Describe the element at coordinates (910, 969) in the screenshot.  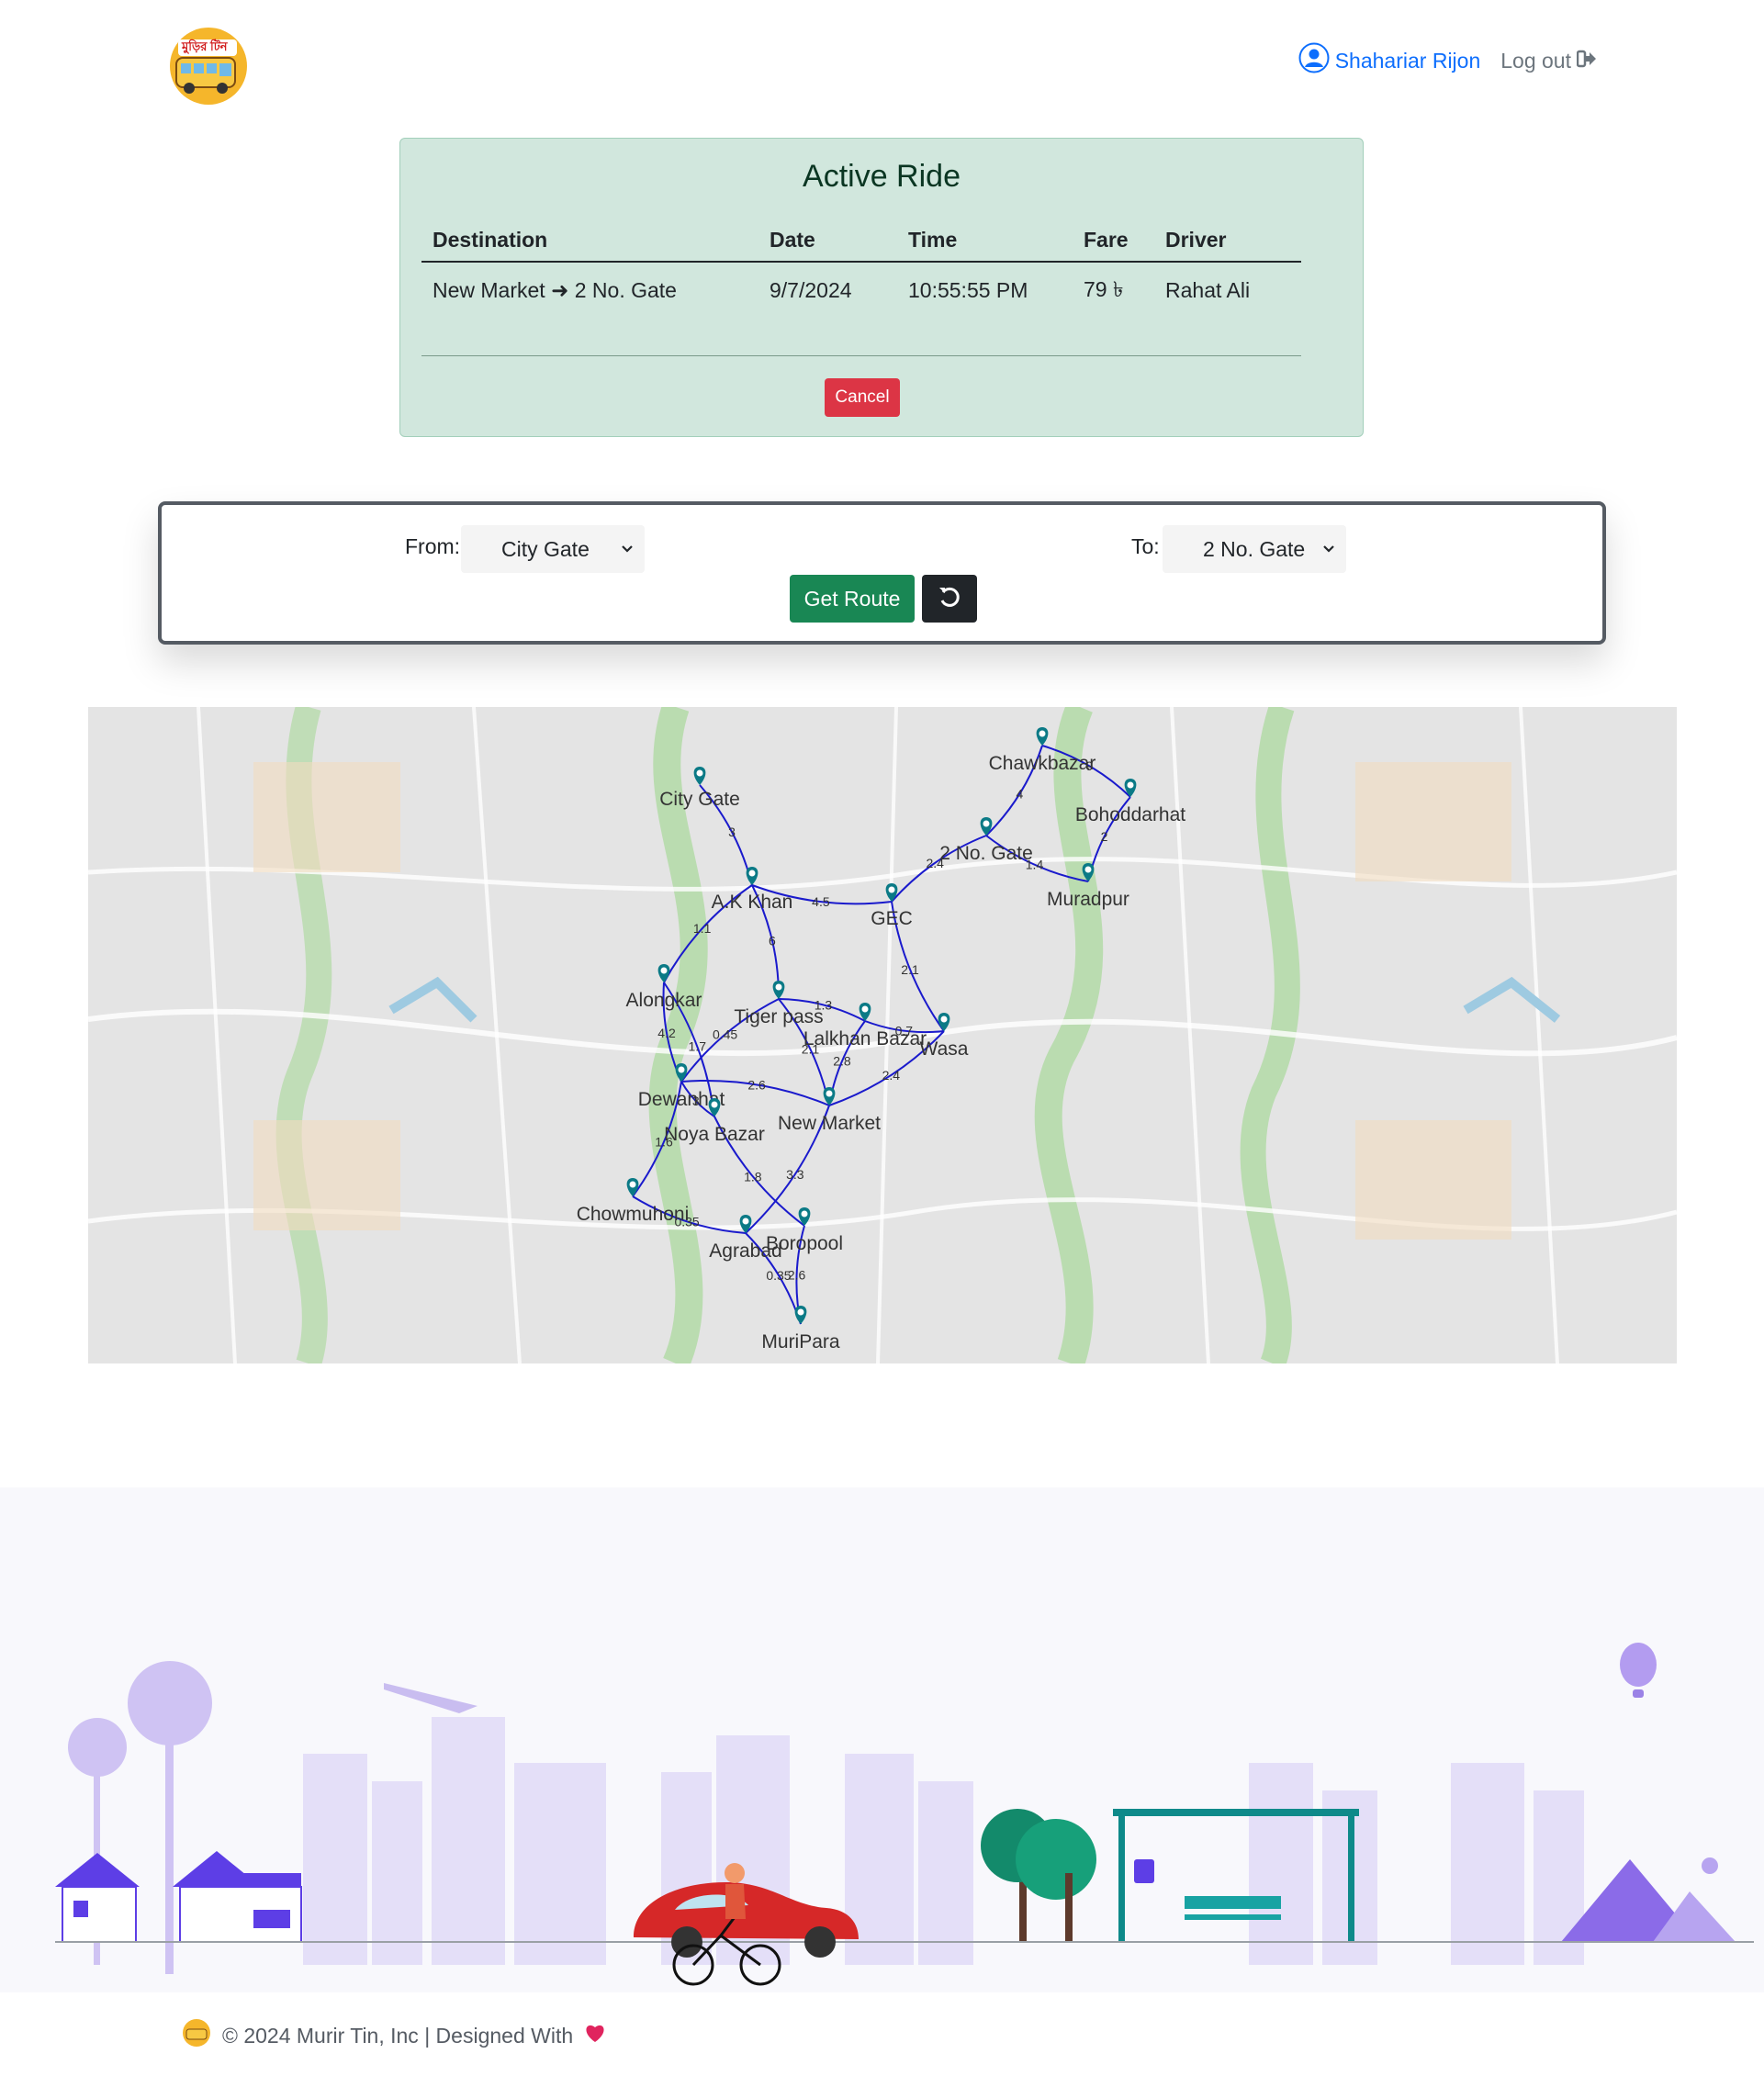
I see `edge-weight-label: 2.1` at that location.